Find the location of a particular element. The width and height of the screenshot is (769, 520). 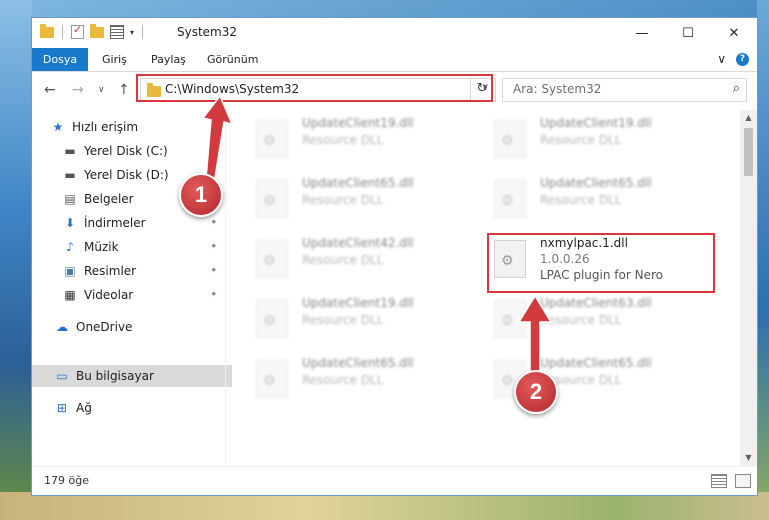

up-arrow-icon: ↑ is located at coordinates (124, 90).